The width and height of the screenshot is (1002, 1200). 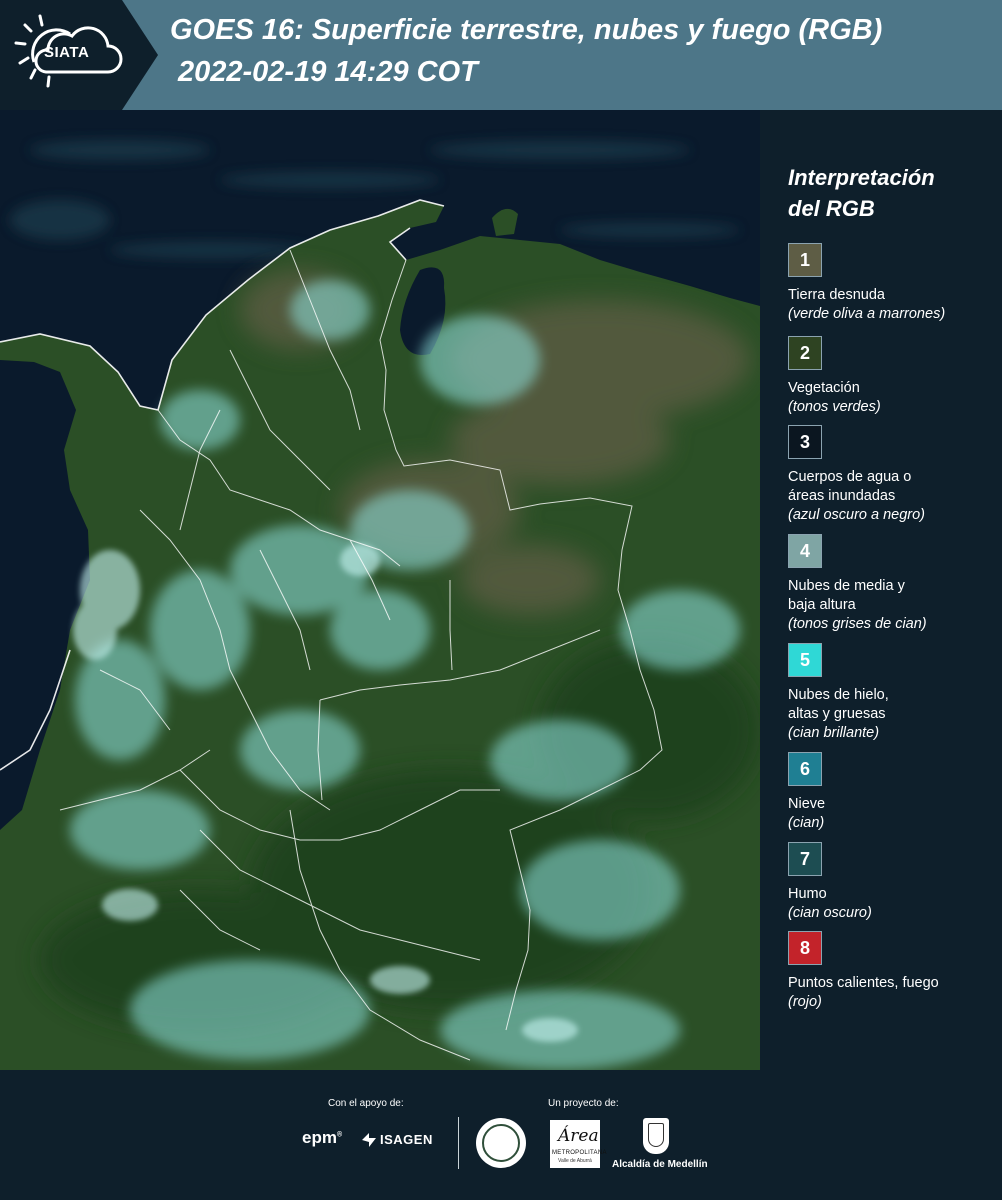 I want to click on area-logo-metro: METROPOLITANA, so click(x=579, y=1153).